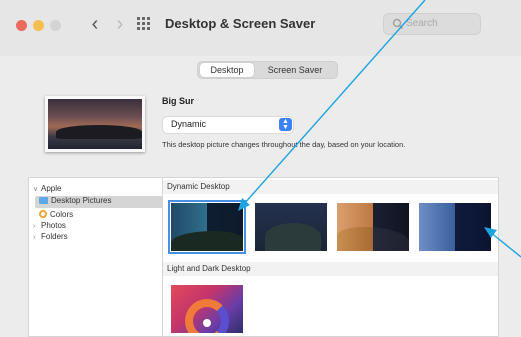 The image size is (521, 337). I want to click on minimize-window-button, so click(38, 25).